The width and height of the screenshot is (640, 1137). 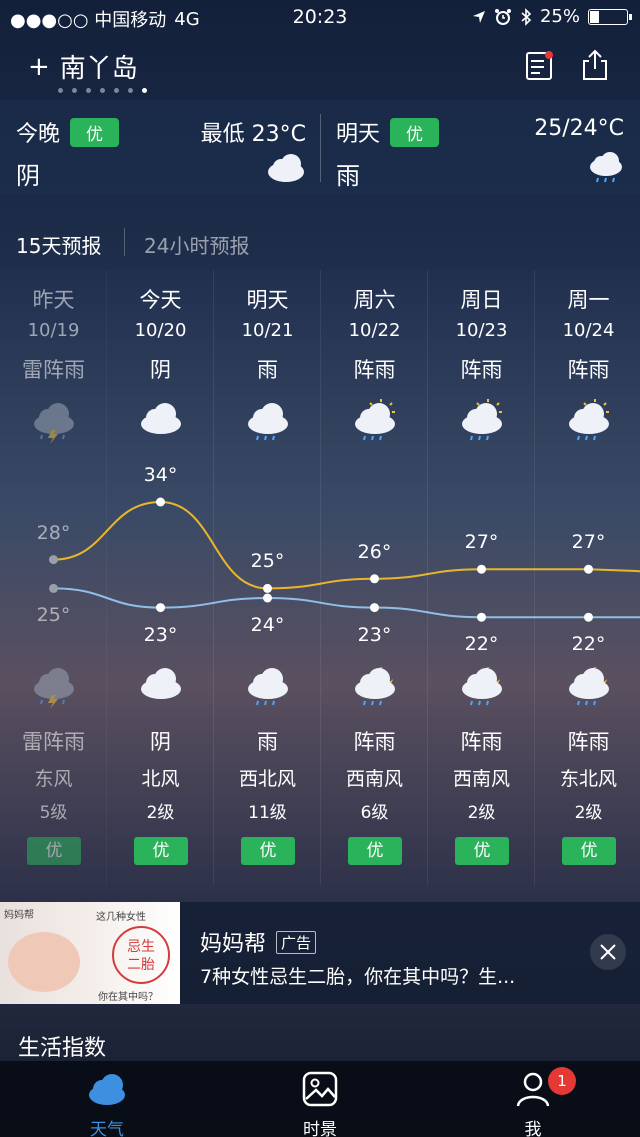 I want to click on forecast-day-weather: 阴, so click(x=160, y=370).